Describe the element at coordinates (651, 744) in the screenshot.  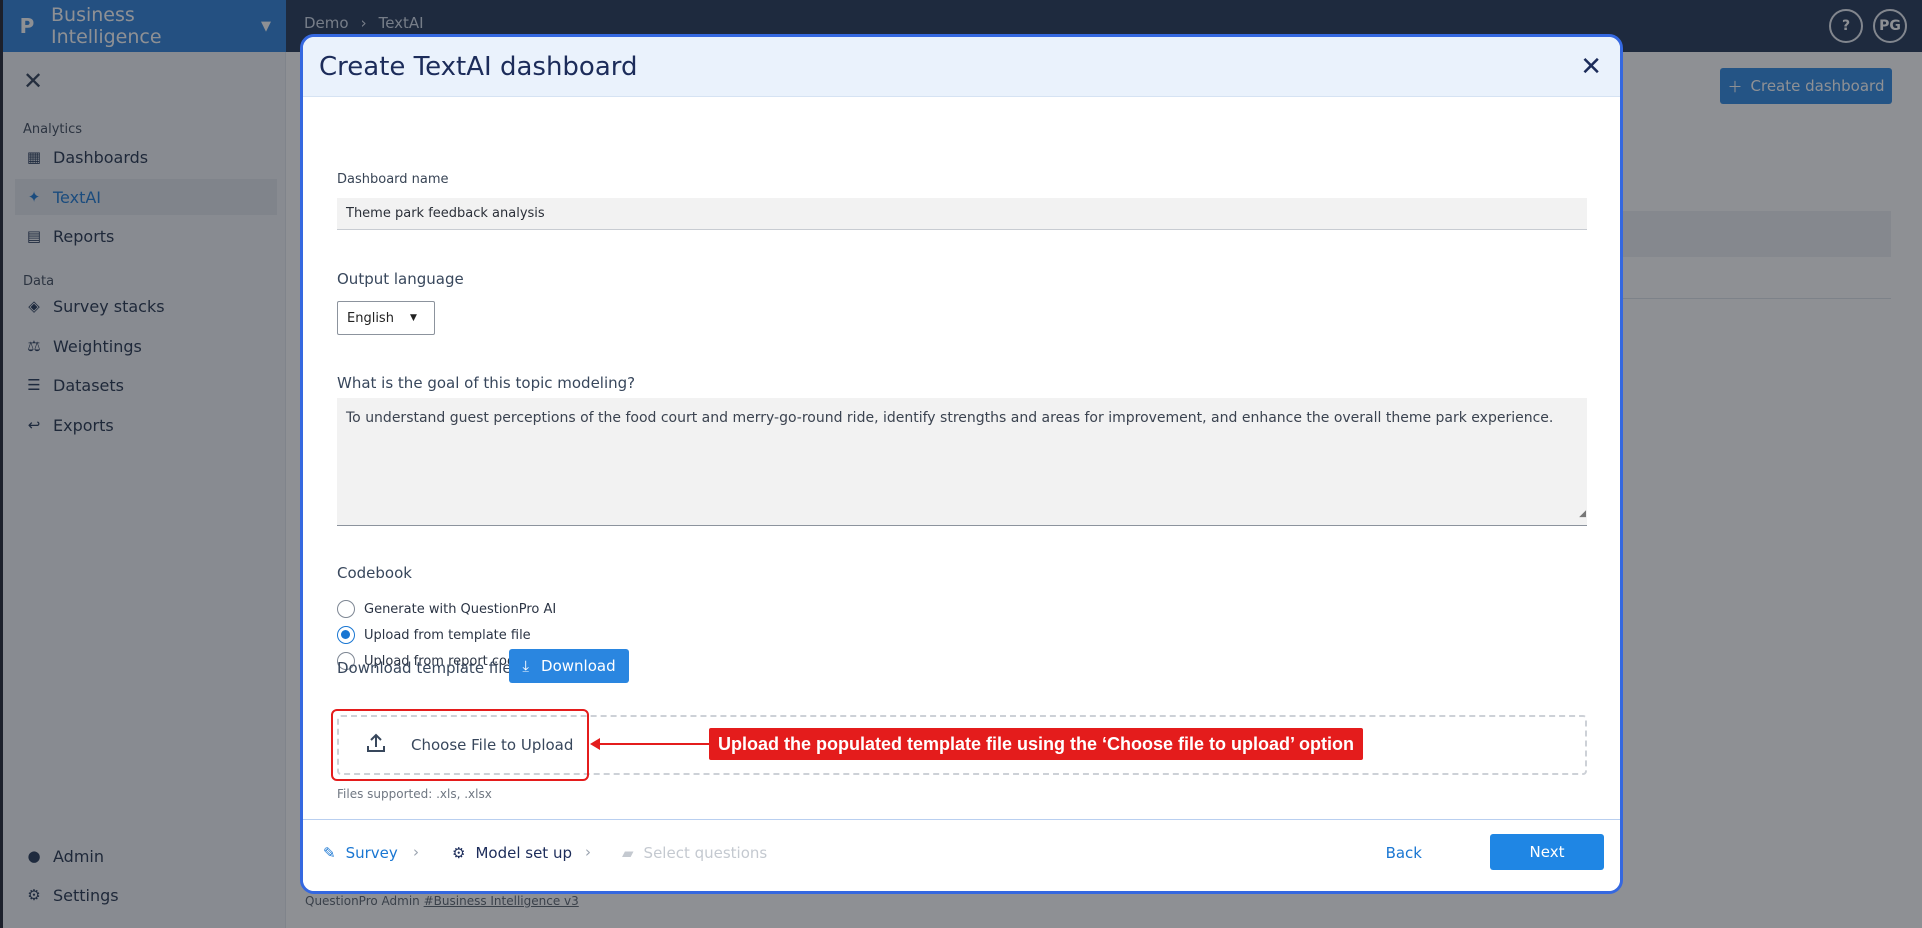
I see `annotation-arrow` at that location.